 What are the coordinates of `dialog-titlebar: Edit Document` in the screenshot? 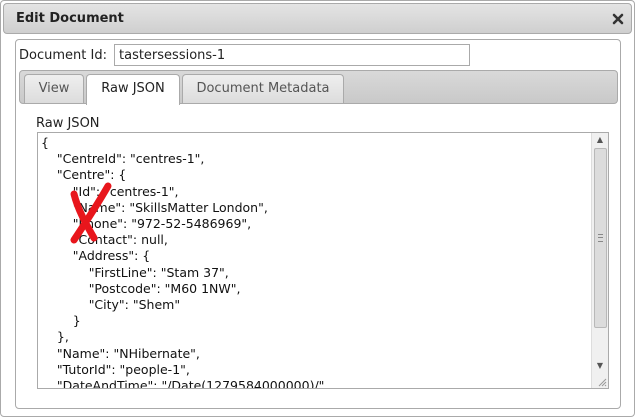 It's located at (317, 18).